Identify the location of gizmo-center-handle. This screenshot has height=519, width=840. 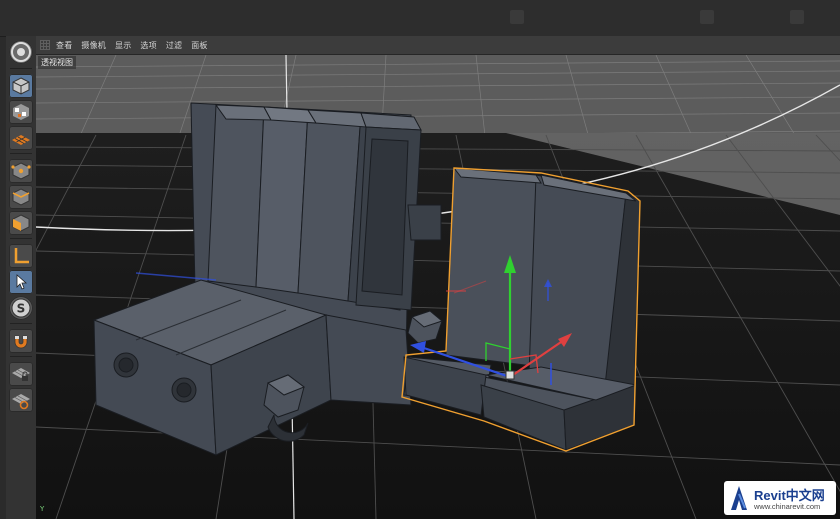
(510, 375).